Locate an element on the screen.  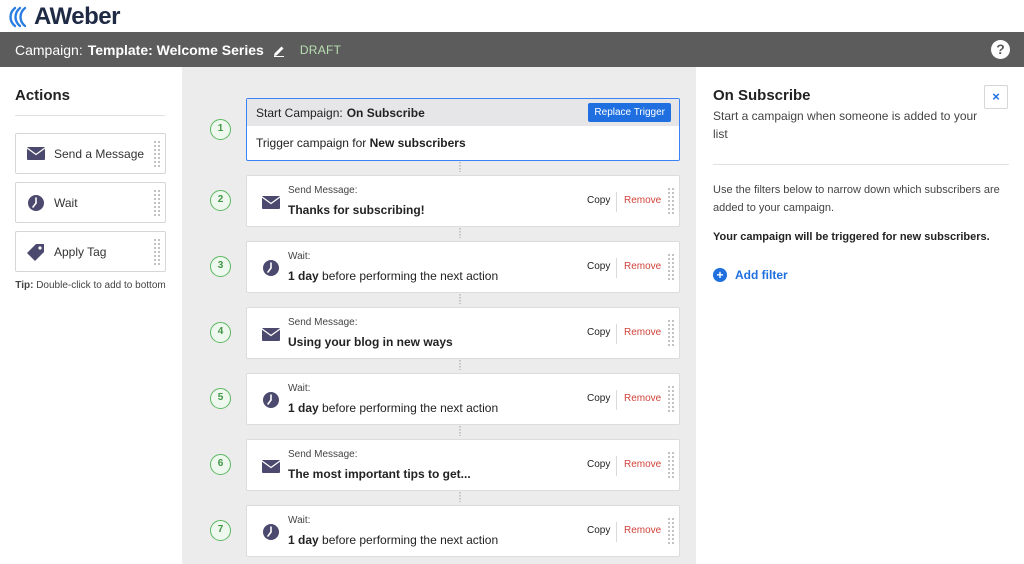
action-apply-tag: Apply Tag is located at coordinates (90, 251).